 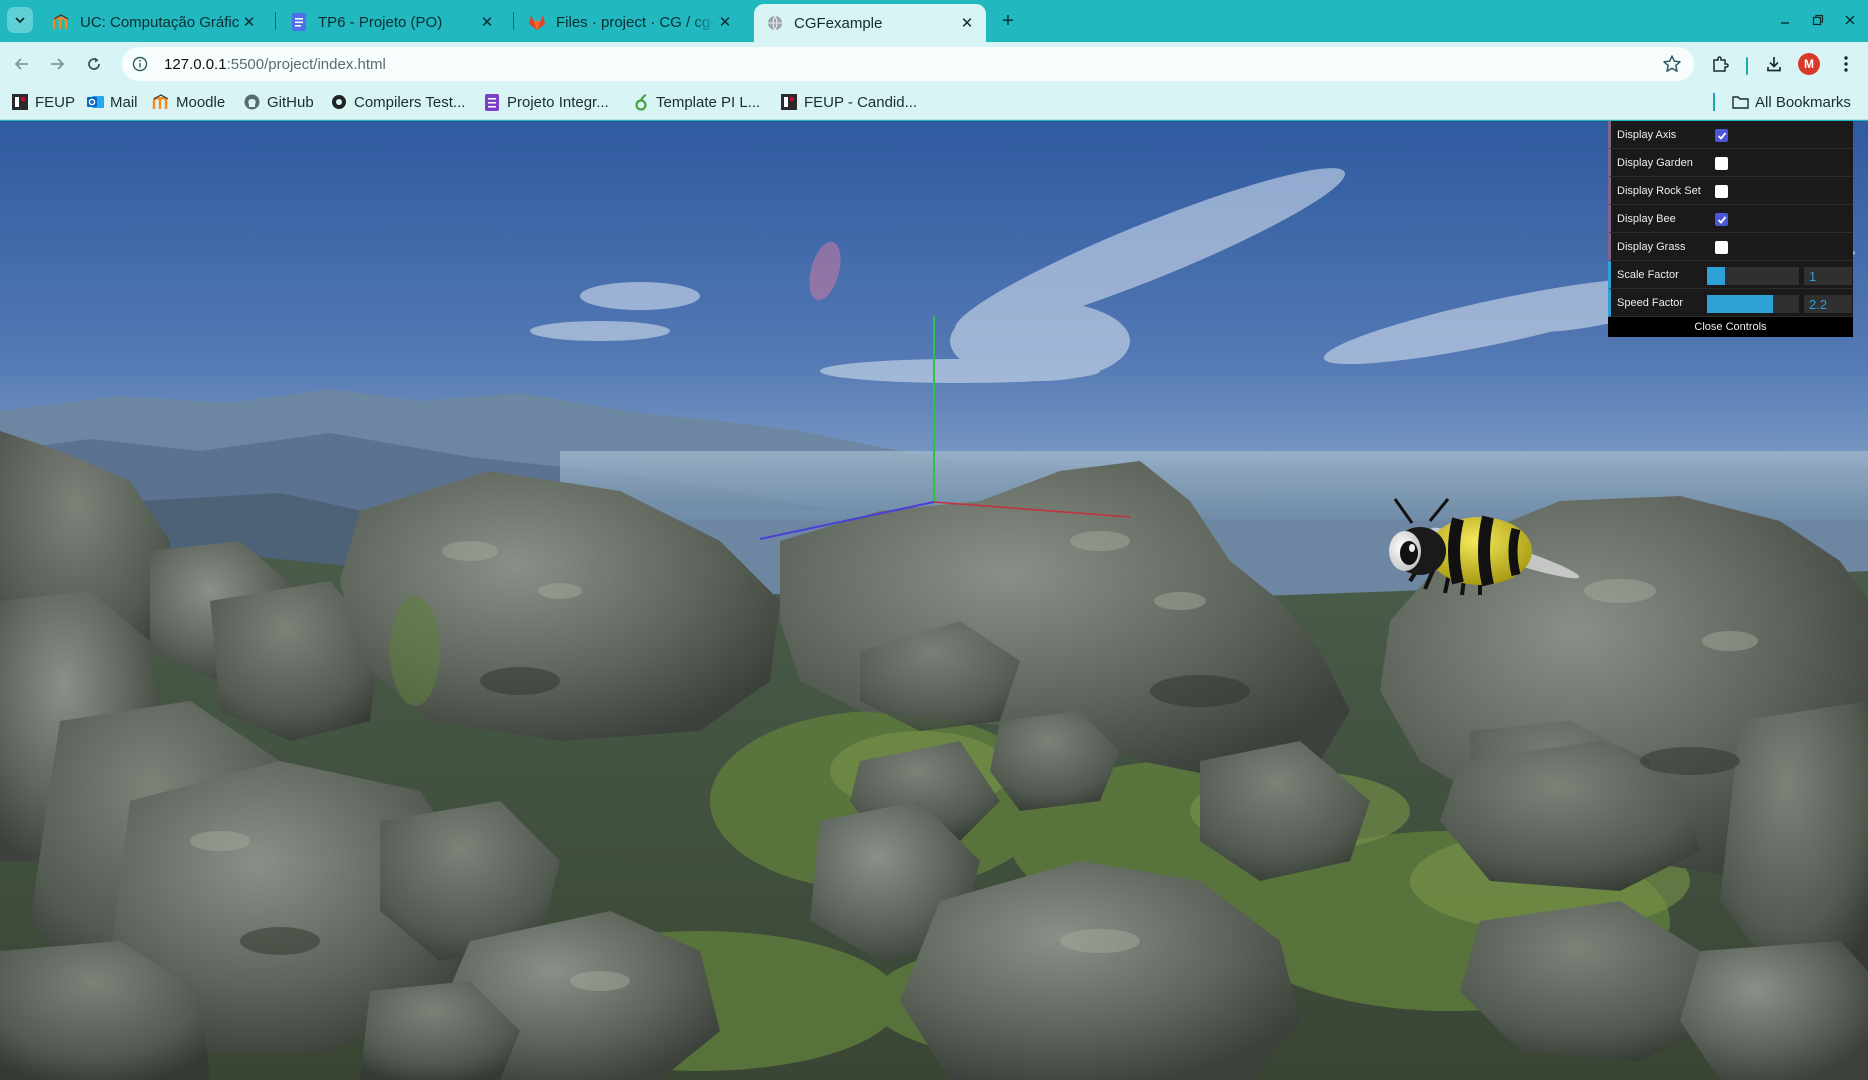 I want to click on control-speed-factor: Speed Factor 2.2, so click(x=1730, y=303).